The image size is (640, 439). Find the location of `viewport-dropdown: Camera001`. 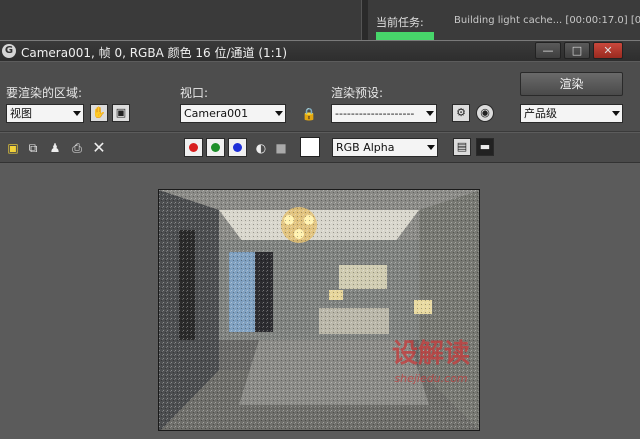

viewport-dropdown: Camera001 is located at coordinates (233, 113).